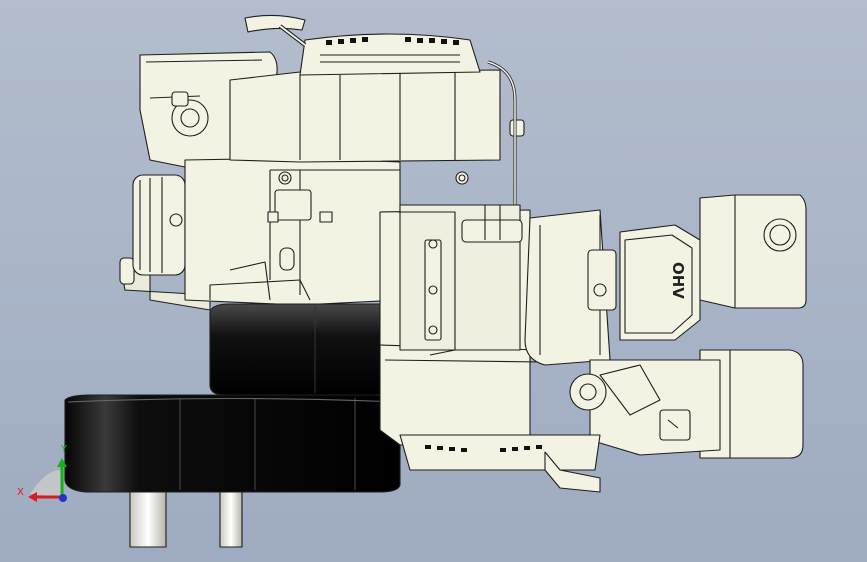 The width and height of the screenshot is (867, 562). What do you see at coordinates (148, 519) in the screenshot?
I see `crankshaft-left` at bounding box center [148, 519].